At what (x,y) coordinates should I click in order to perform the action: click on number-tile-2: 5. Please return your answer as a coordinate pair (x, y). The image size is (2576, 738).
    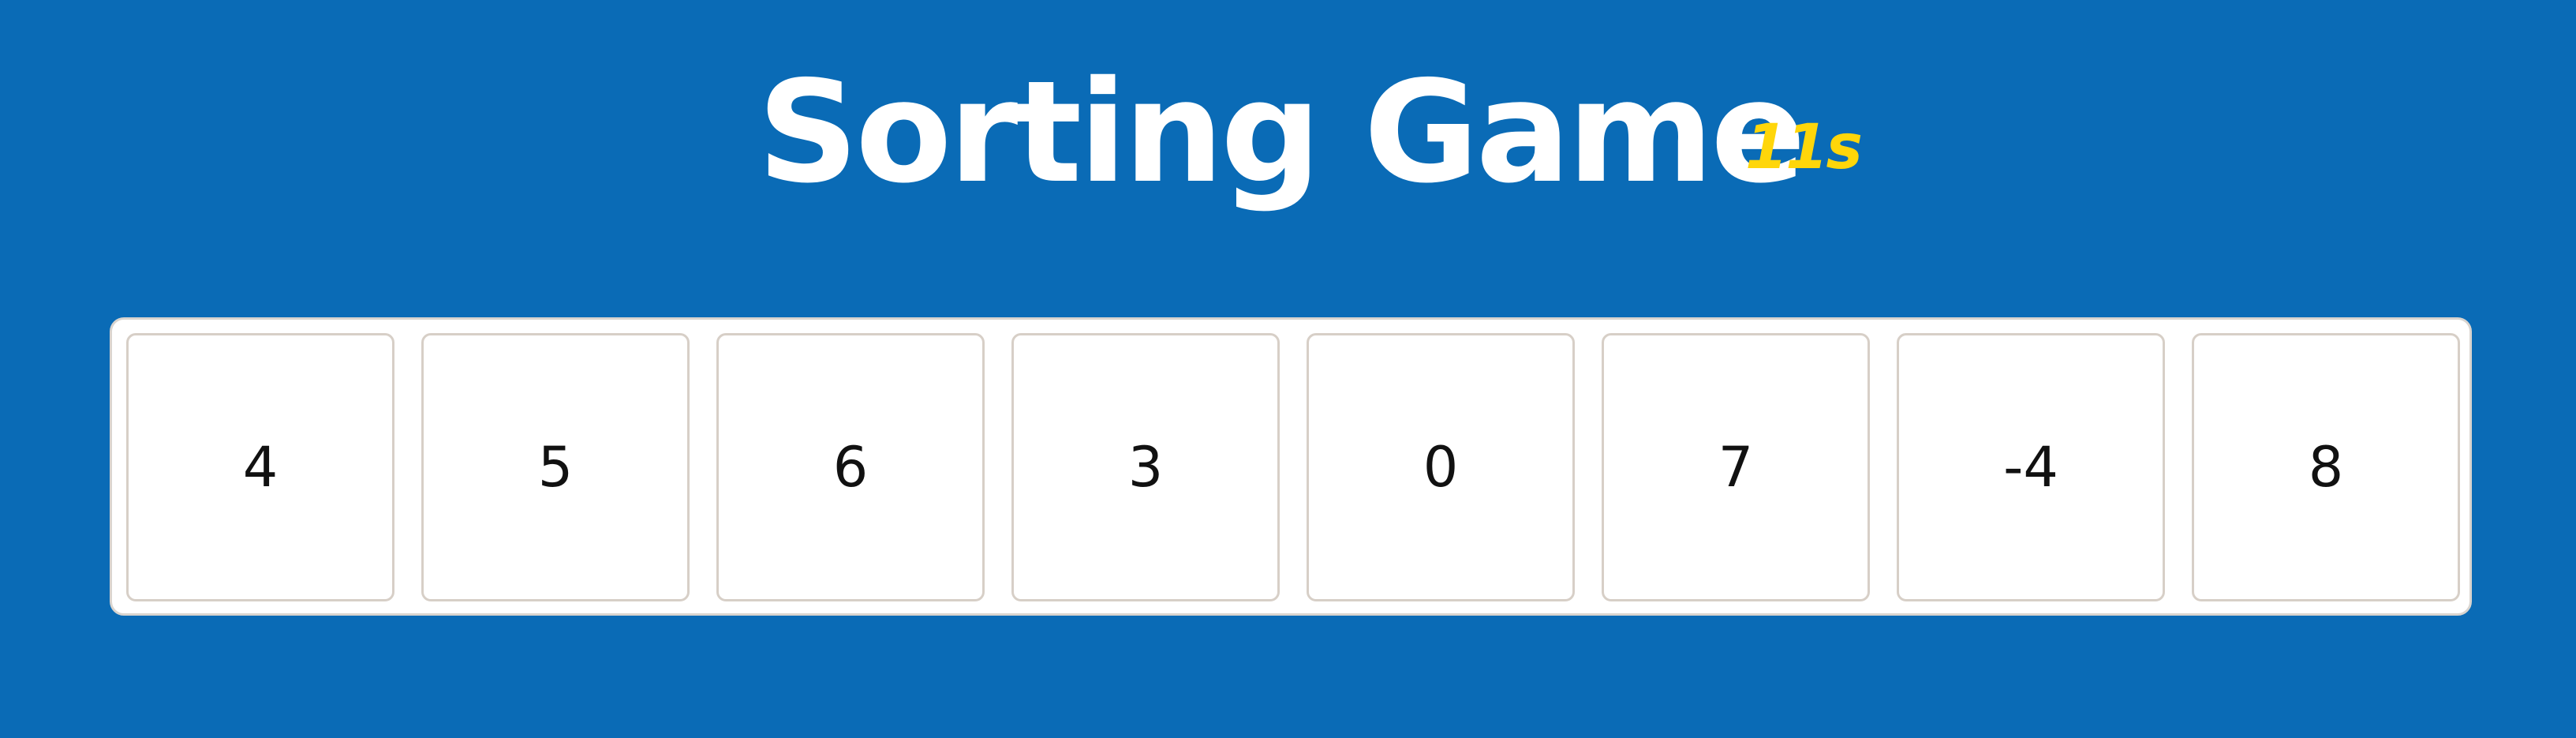
    Looking at the image, I should click on (555, 467).